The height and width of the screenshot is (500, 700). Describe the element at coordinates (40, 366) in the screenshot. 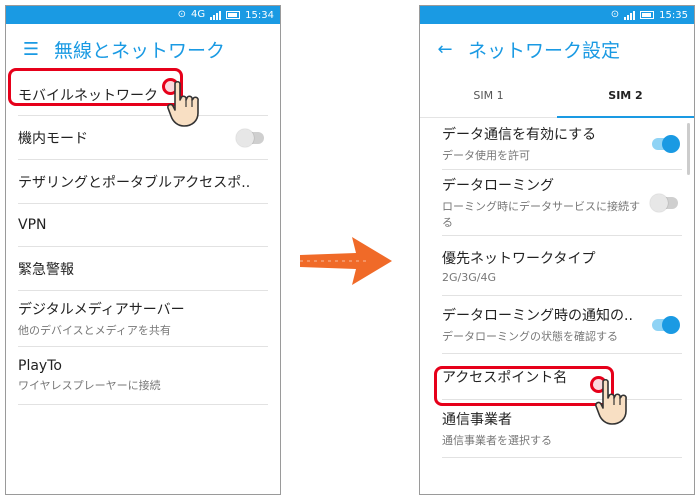

I see `item-title: PlayTo` at that location.